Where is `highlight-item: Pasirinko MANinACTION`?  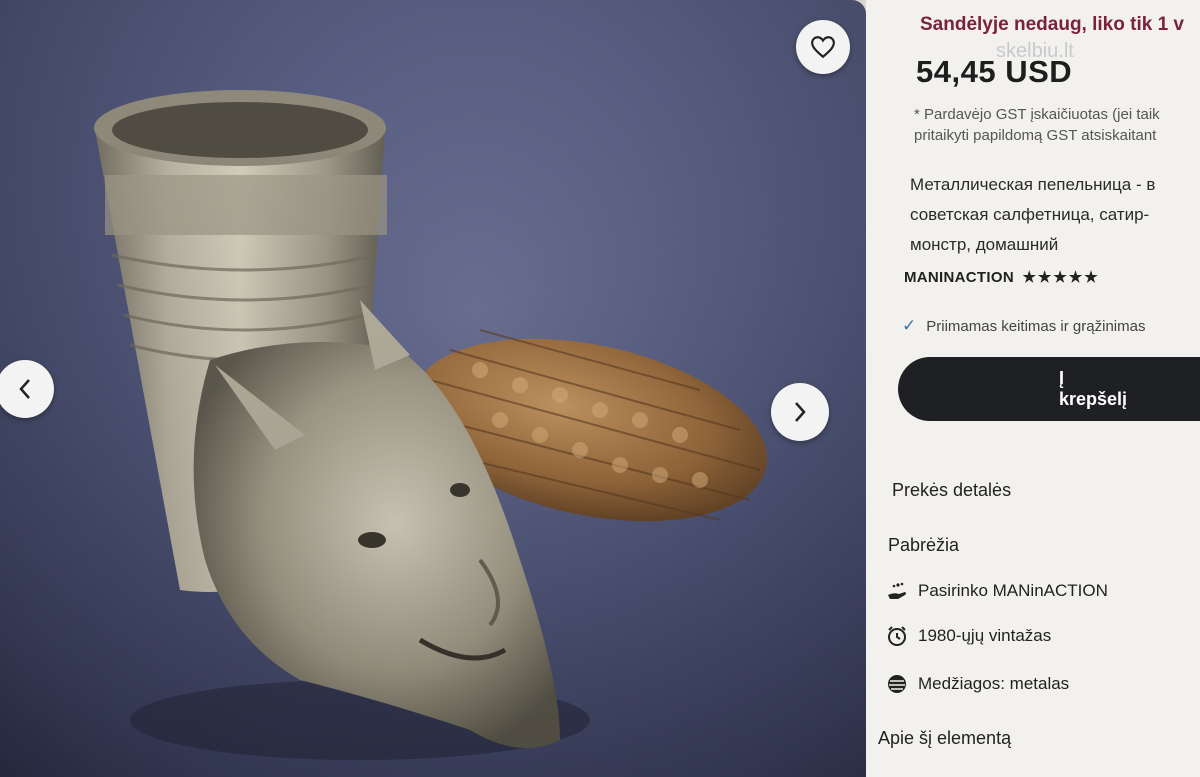
highlight-item: Pasirinko MANinACTION is located at coordinates (997, 591).